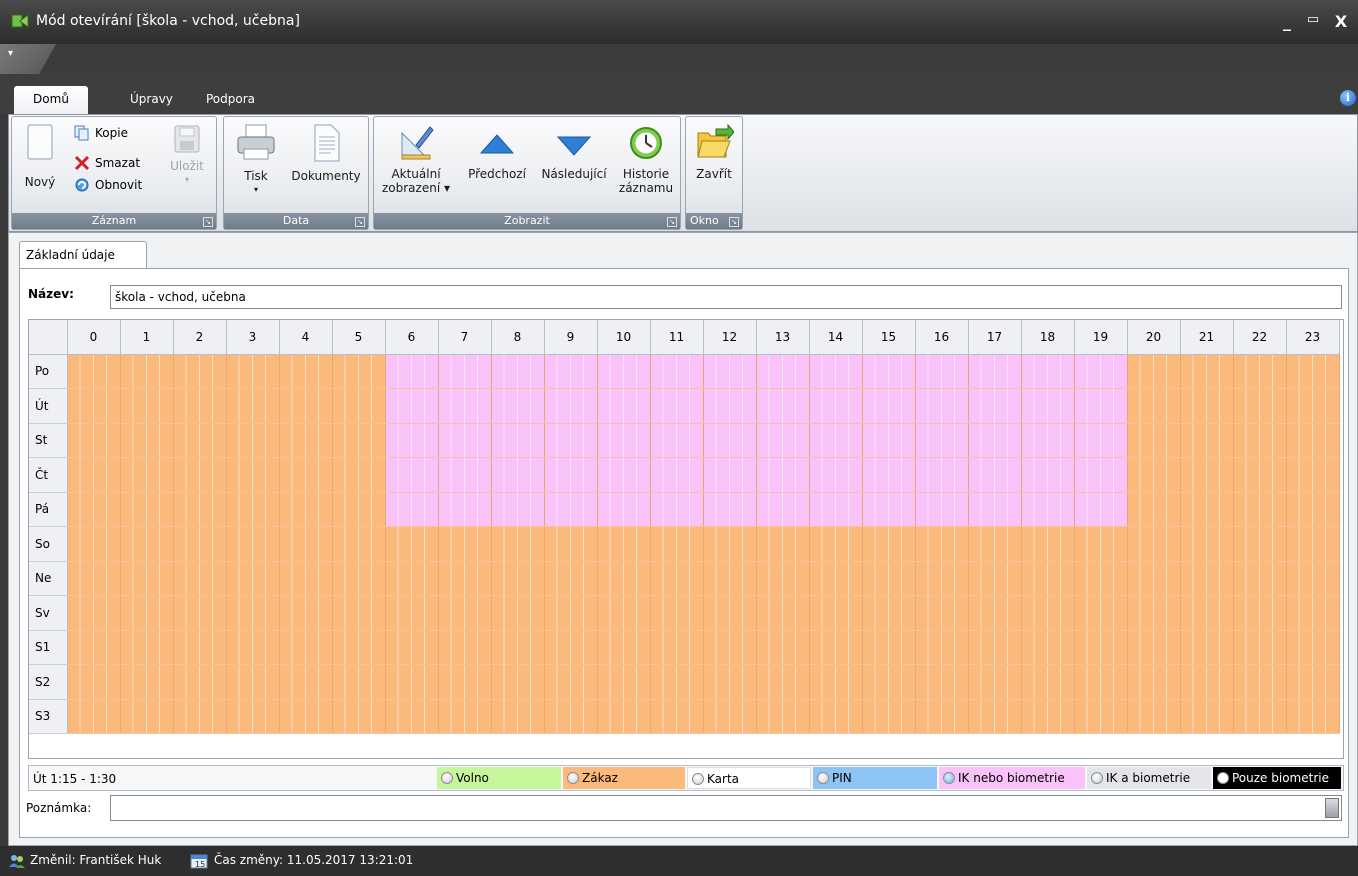  What do you see at coordinates (256, 160) in the screenshot?
I see `print-button: Tisk ▾` at bounding box center [256, 160].